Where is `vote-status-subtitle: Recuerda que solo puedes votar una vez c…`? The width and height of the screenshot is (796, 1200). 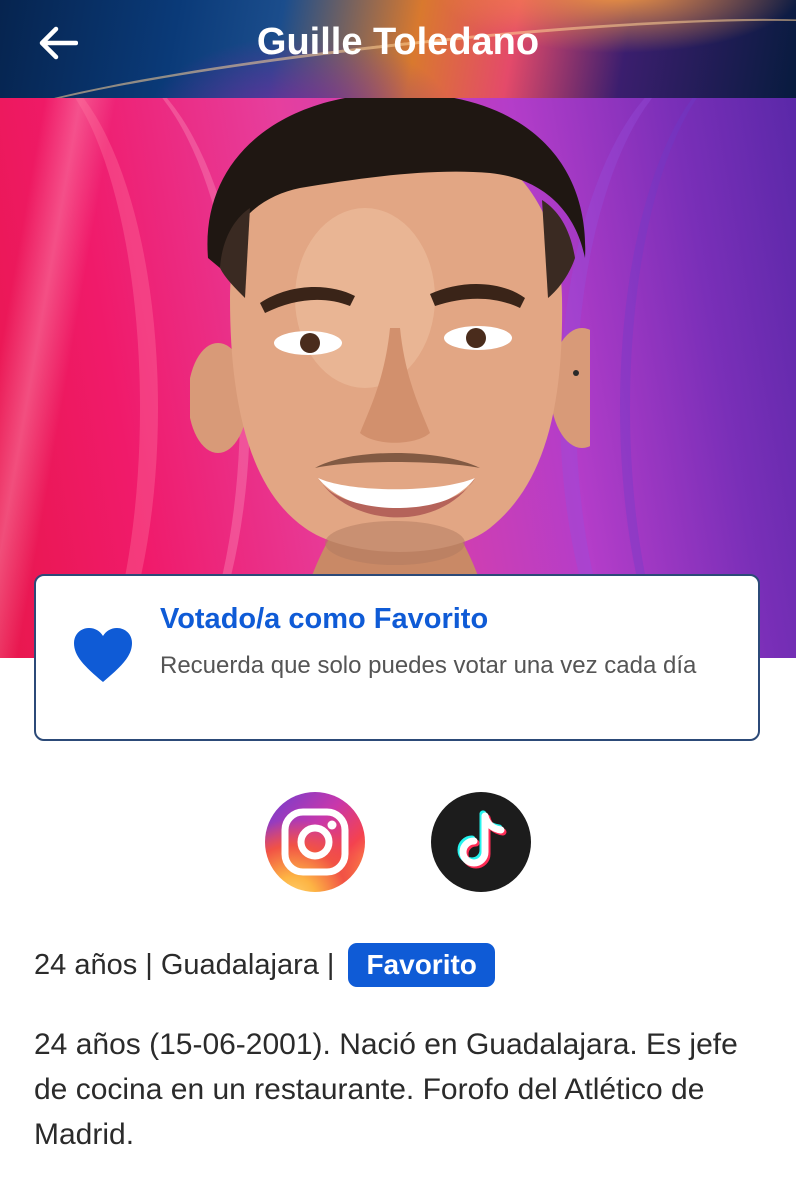 vote-status-subtitle: Recuerda que solo puedes votar una vez c… is located at coordinates (428, 665).